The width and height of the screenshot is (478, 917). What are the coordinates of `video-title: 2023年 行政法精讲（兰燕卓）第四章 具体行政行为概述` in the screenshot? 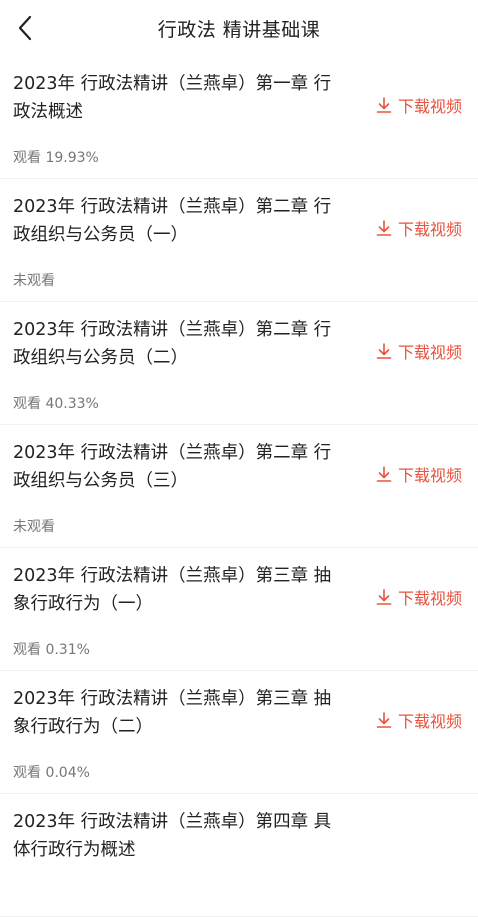 It's located at (172, 836).